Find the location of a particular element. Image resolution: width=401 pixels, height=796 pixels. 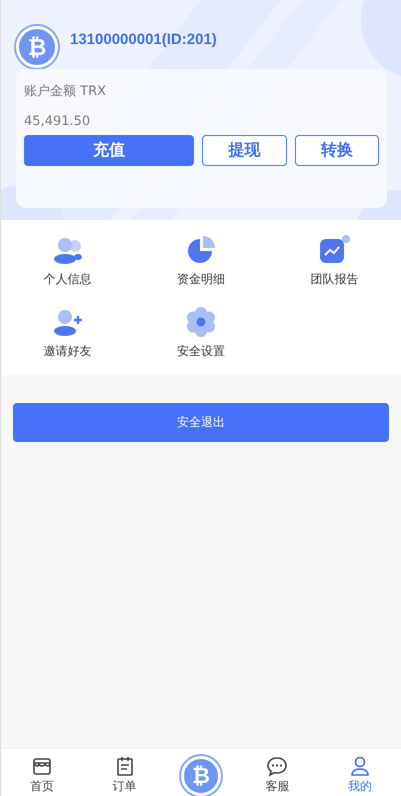

chat-icon is located at coordinates (277, 766).